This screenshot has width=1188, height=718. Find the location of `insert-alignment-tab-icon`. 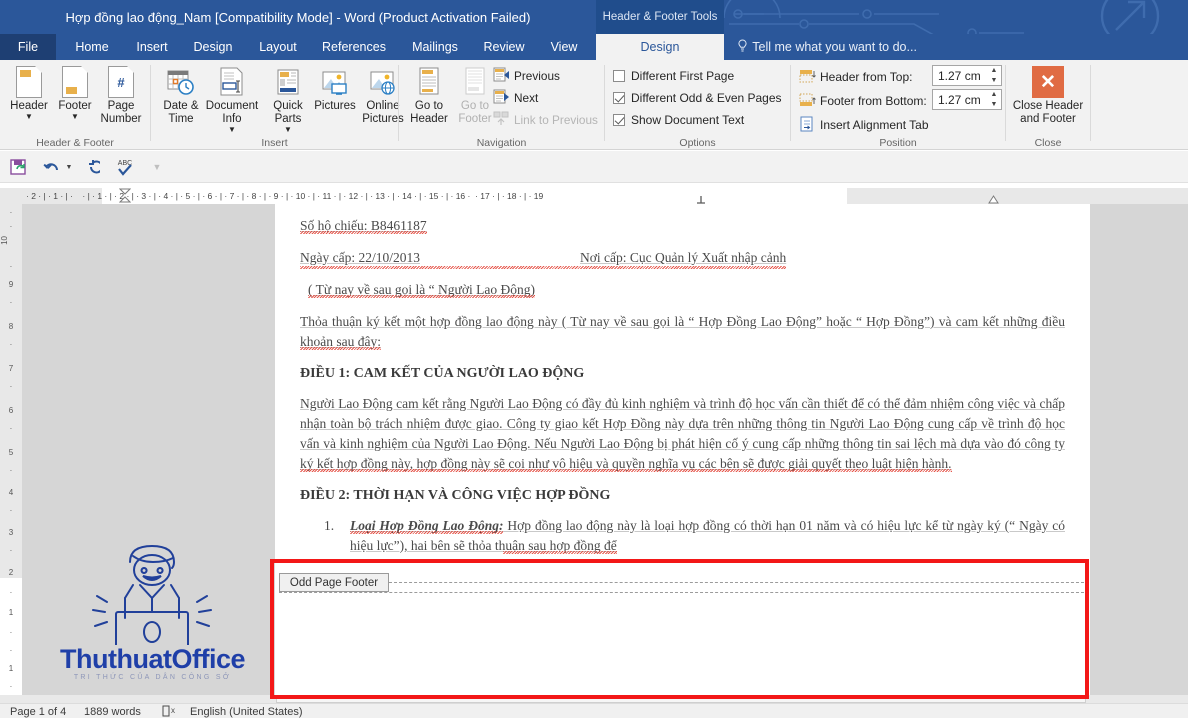

insert-alignment-tab-icon is located at coordinates (807, 124).